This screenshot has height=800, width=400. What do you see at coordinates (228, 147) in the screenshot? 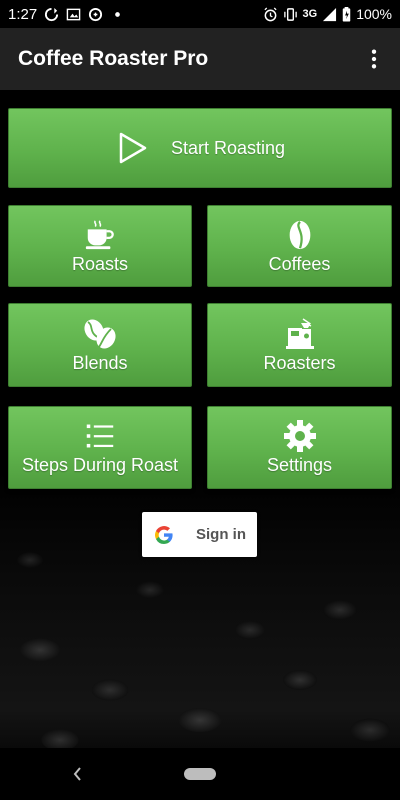
I see `start-roasting-label: Start Roasting` at bounding box center [228, 147].